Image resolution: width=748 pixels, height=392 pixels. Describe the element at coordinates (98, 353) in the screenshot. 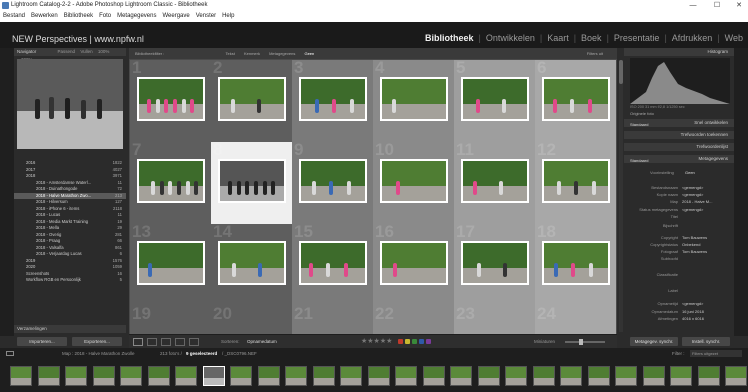

I see `source-path: Map : 2018 - Halve Marathon Zwolle` at that location.